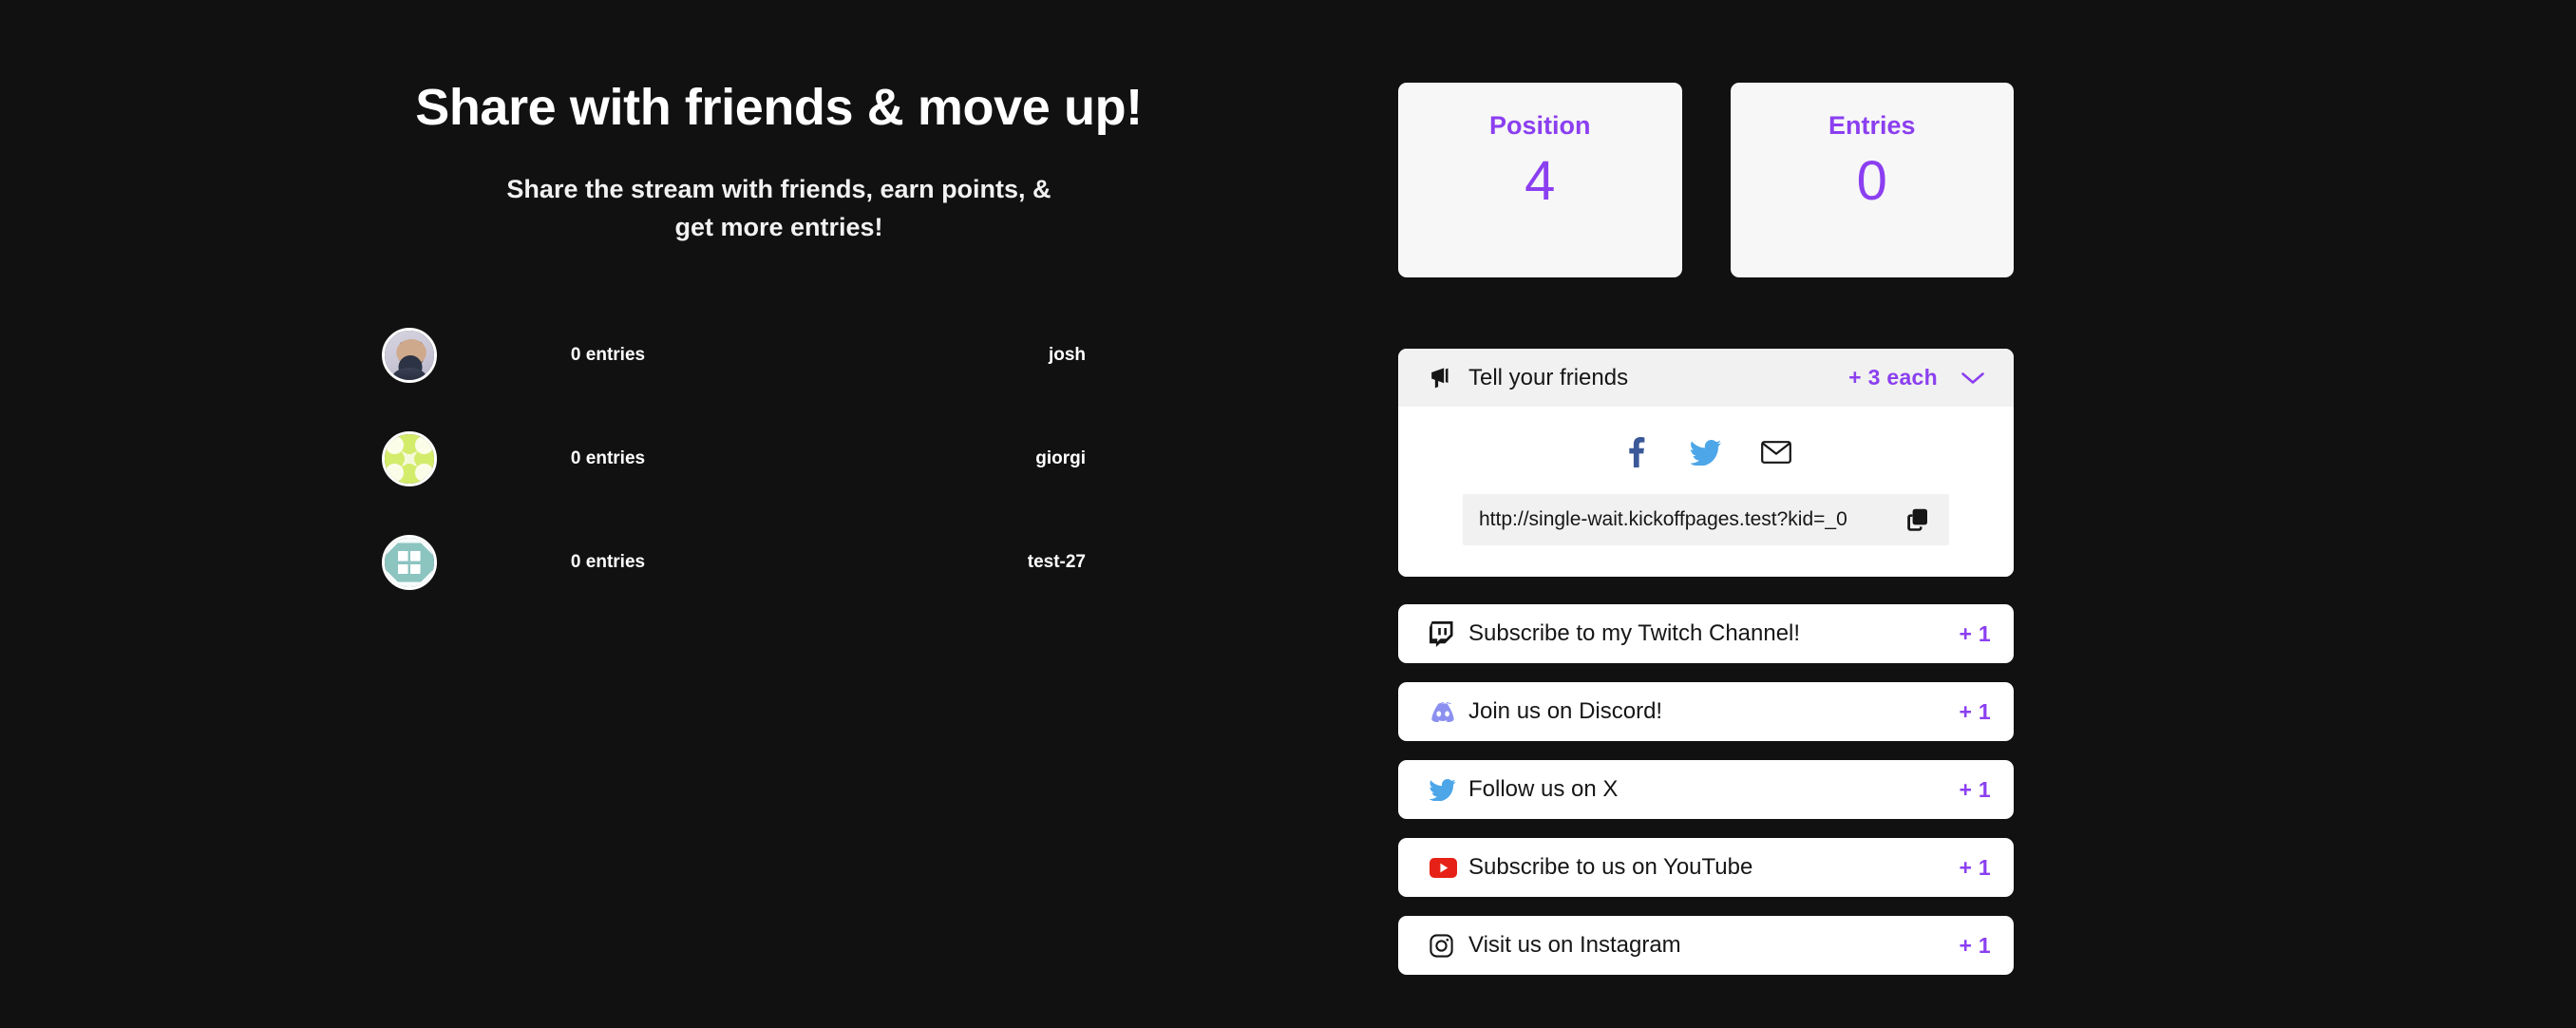  Describe the element at coordinates (779, 108) in the screenshot. I see `page-title: Share with friends & move up!` at that location.